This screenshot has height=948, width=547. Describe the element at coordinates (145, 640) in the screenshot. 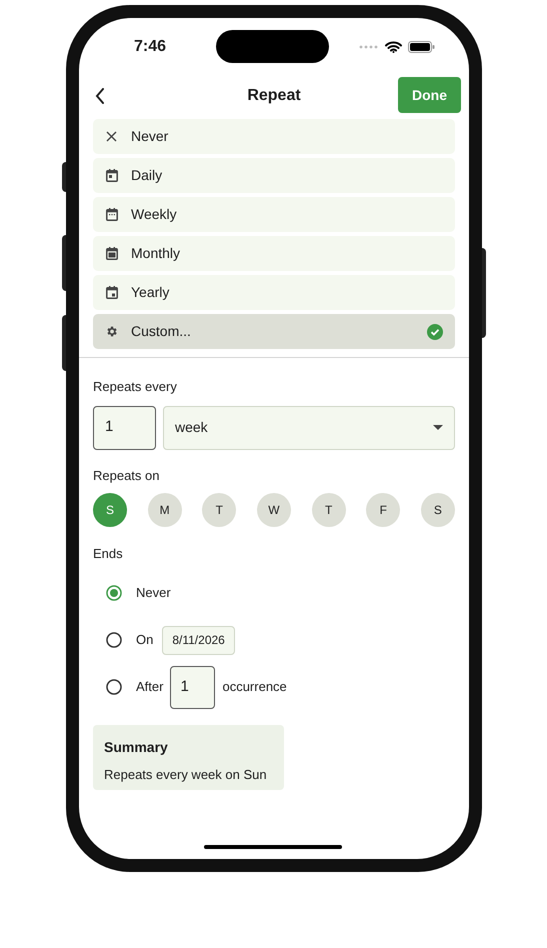

I see `radio-label: On` at that location.